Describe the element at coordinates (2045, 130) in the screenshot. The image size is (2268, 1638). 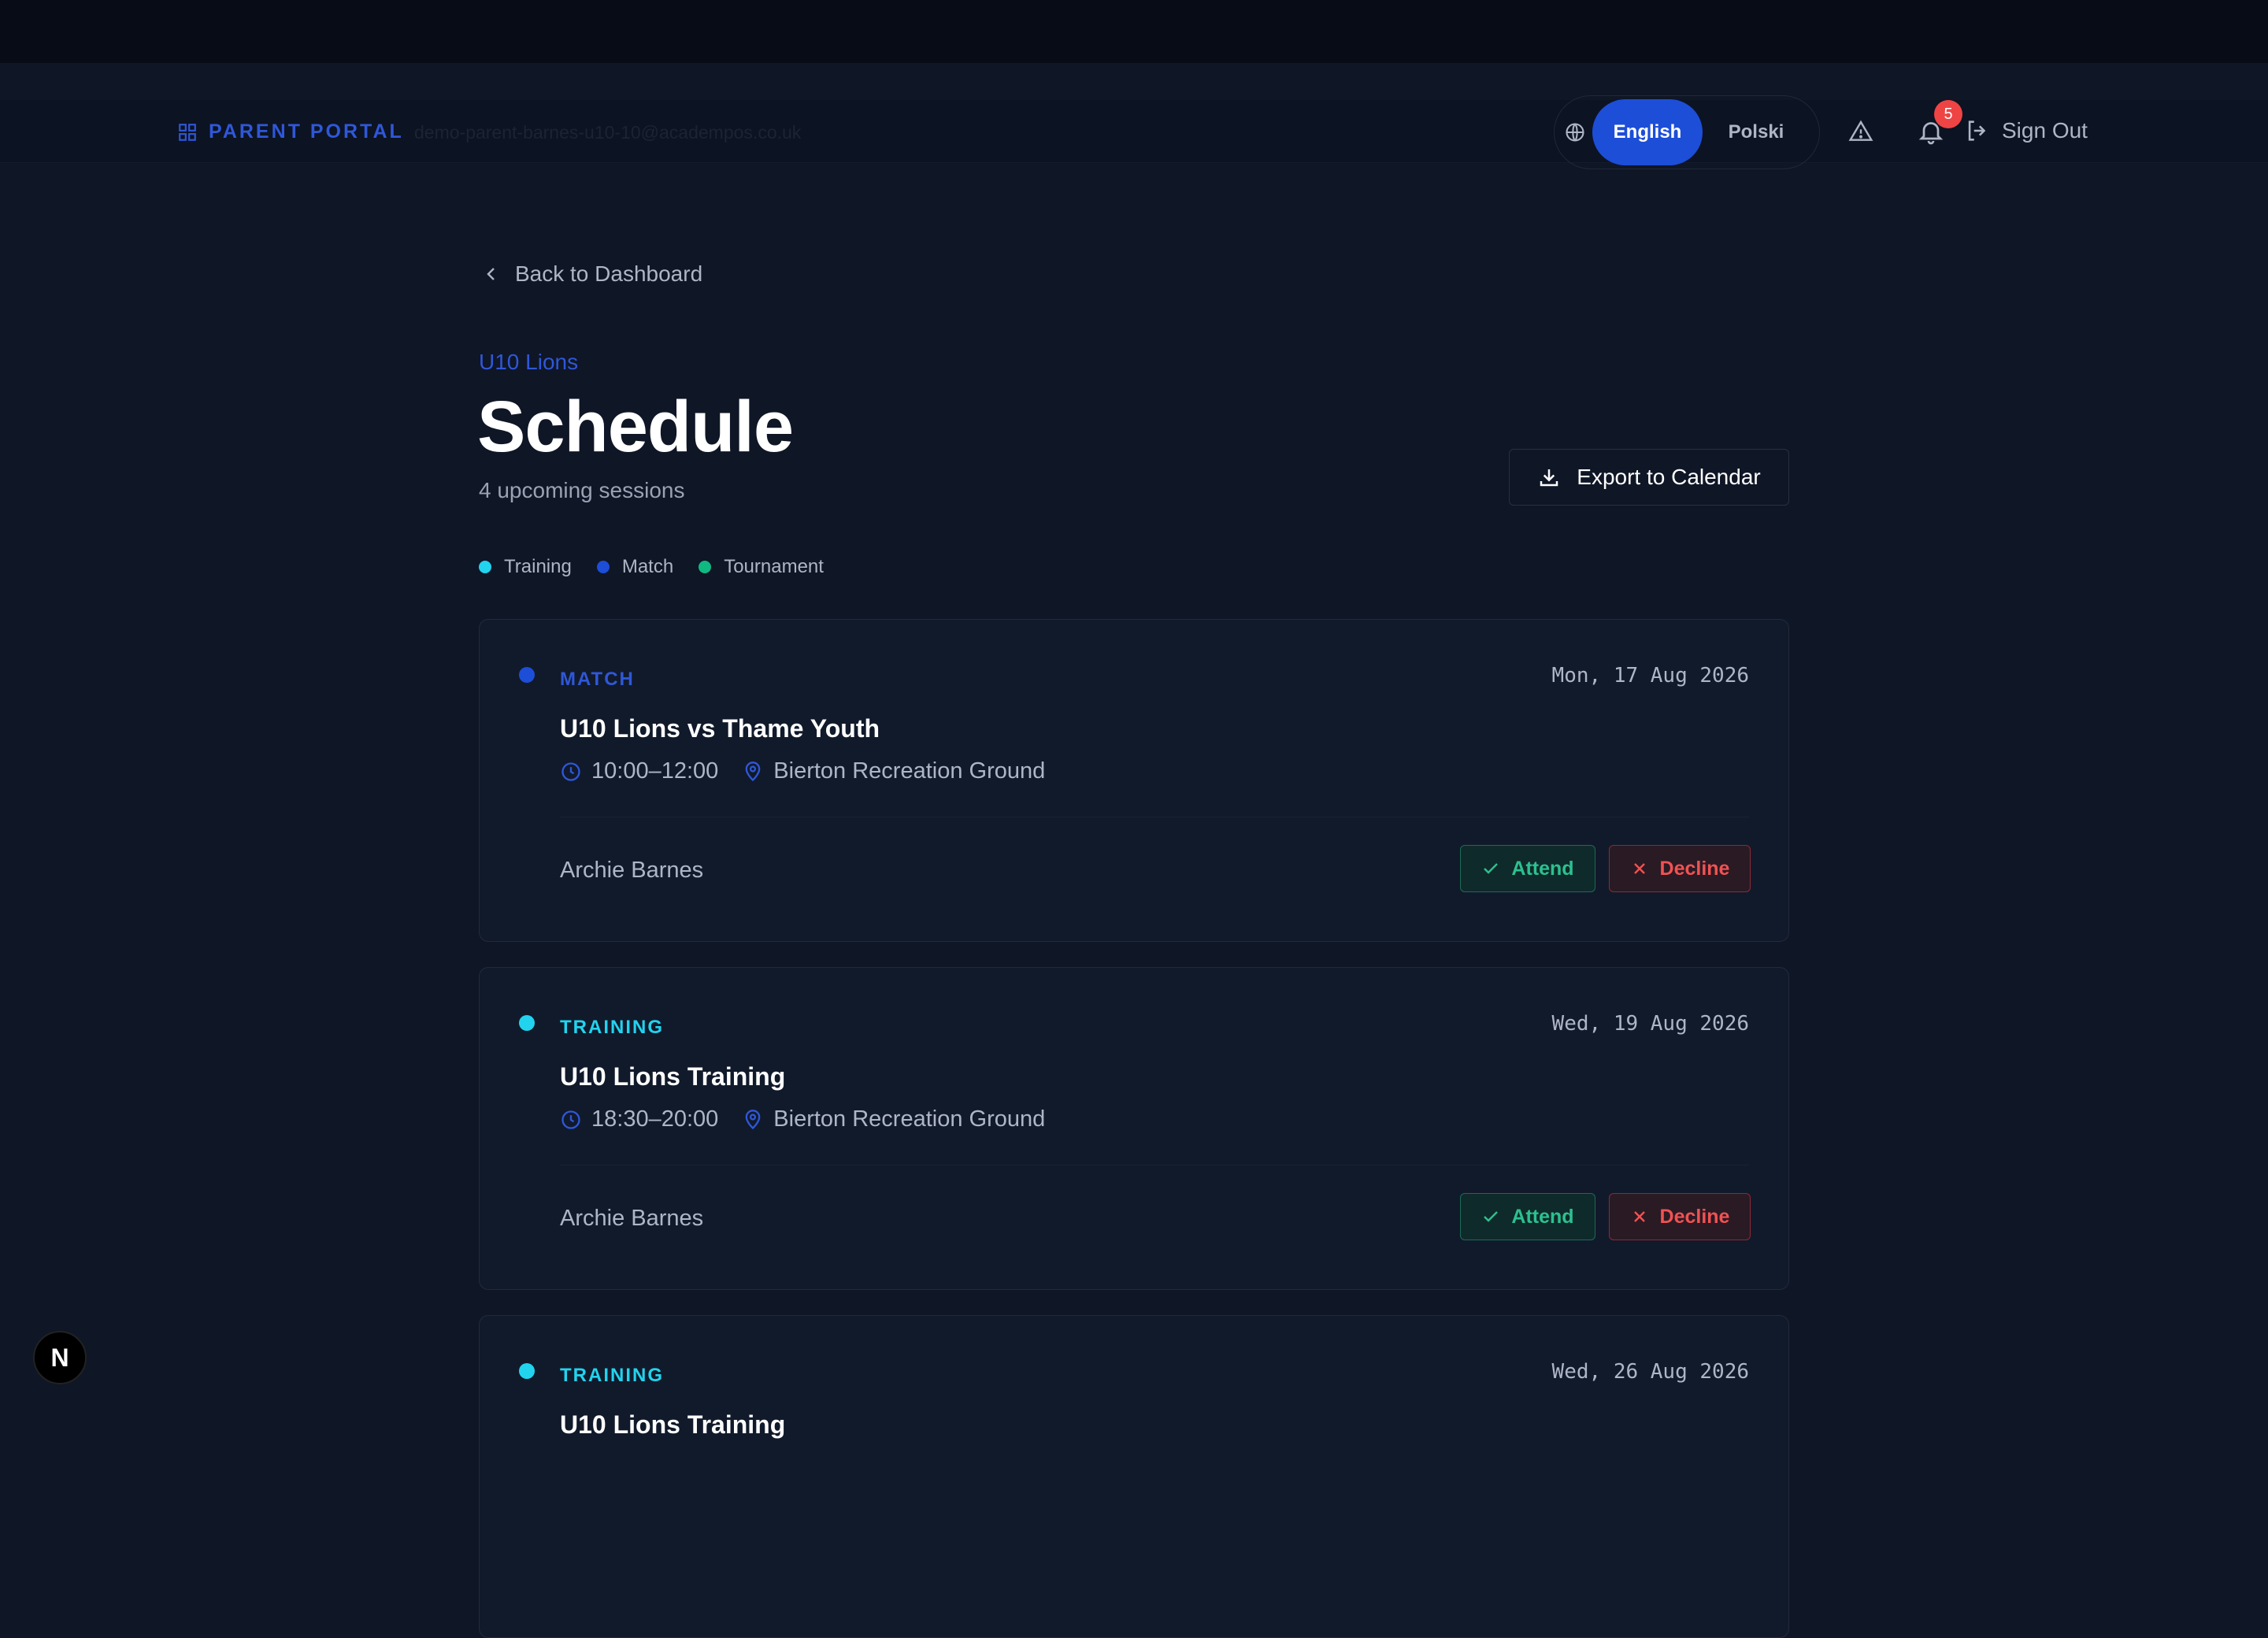
I see `sign-out-label: Sign Out` at that location.